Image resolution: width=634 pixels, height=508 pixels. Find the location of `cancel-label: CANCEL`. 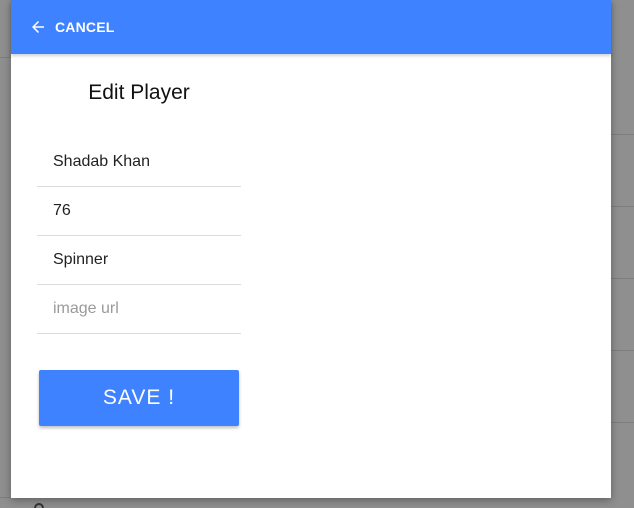

cancel-label: CANCEL is located at coordinates (85, 27).